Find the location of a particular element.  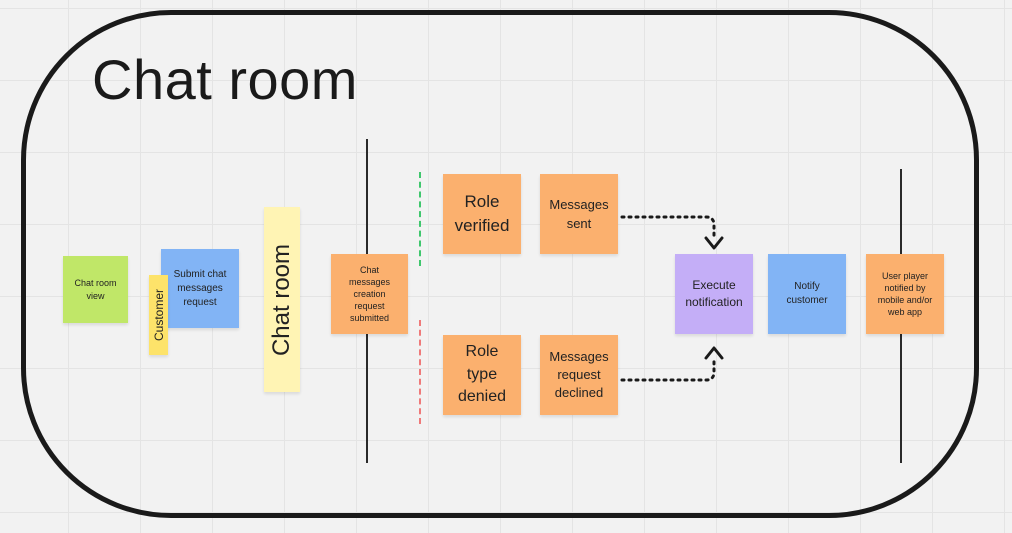

chat-room-label-text: Chat room is located at coordinates (282, 299).